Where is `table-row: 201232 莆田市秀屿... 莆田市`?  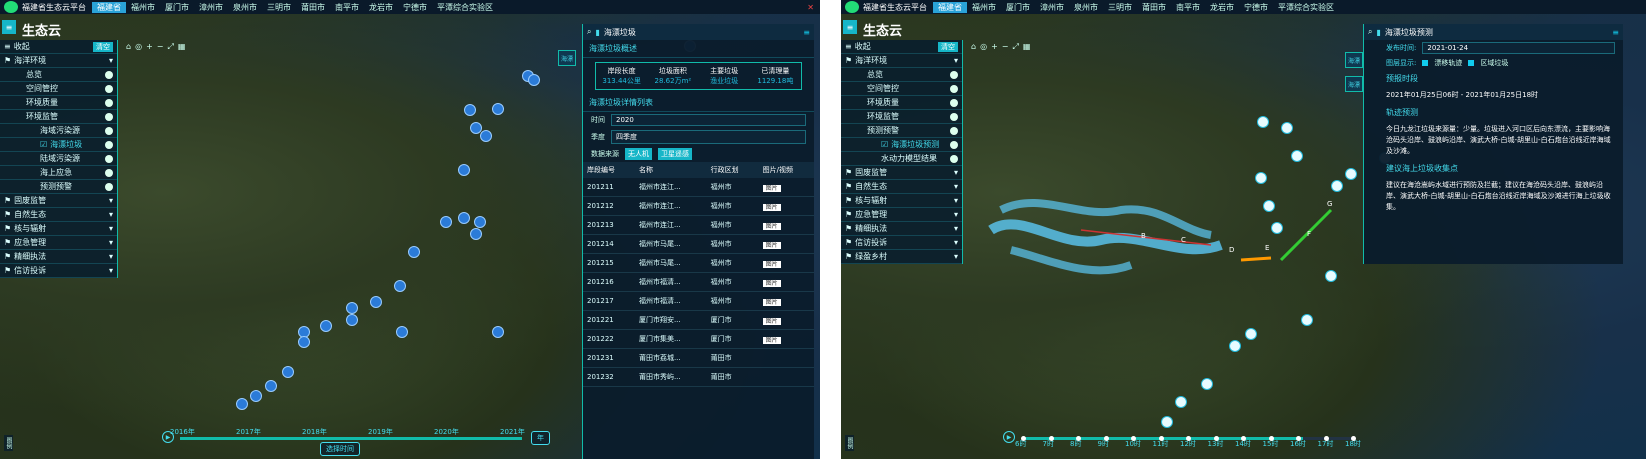
table-row: 201232 莆田市秀屿... 莆田市 is located at coordinates (698, 377).